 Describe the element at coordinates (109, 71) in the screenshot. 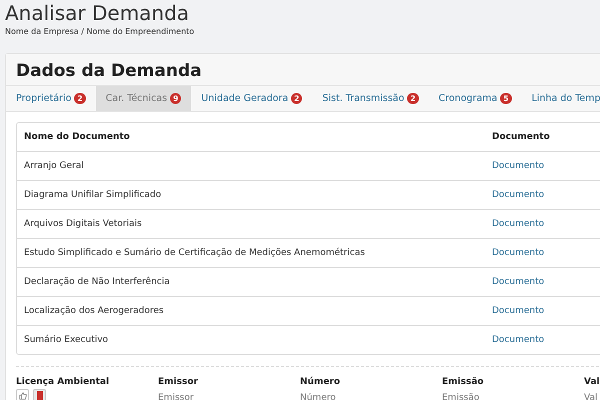

I see `panel-title: Dados da Demanda` at that location.